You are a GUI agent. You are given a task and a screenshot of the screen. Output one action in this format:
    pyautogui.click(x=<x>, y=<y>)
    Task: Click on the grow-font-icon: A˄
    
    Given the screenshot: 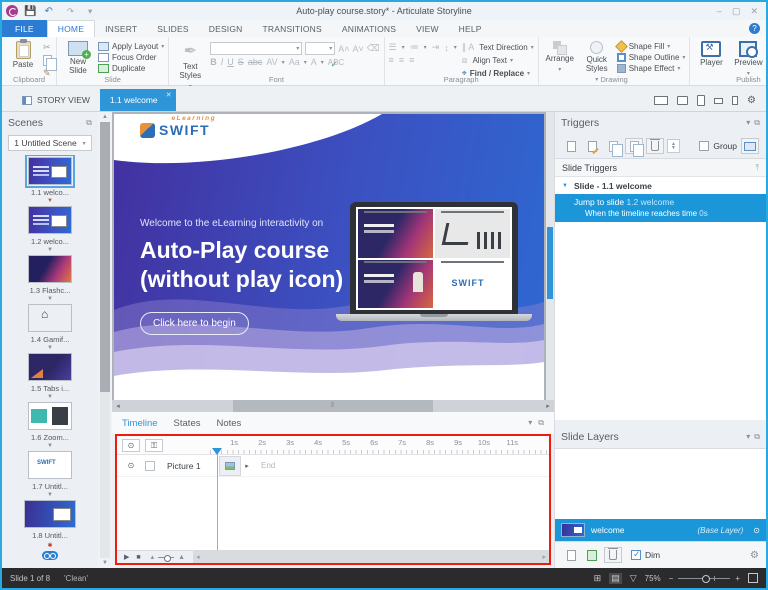 What is the action you would take?
    pyautogui.click(x=343, y=49)
    